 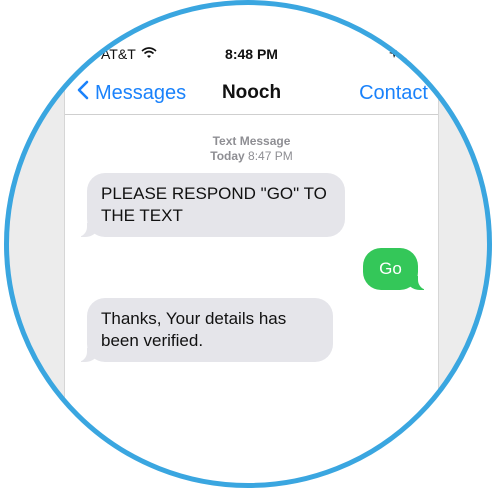 I want to click on status-bar: AT&T 8:48 PM 60%, so click(x=251, y=54).